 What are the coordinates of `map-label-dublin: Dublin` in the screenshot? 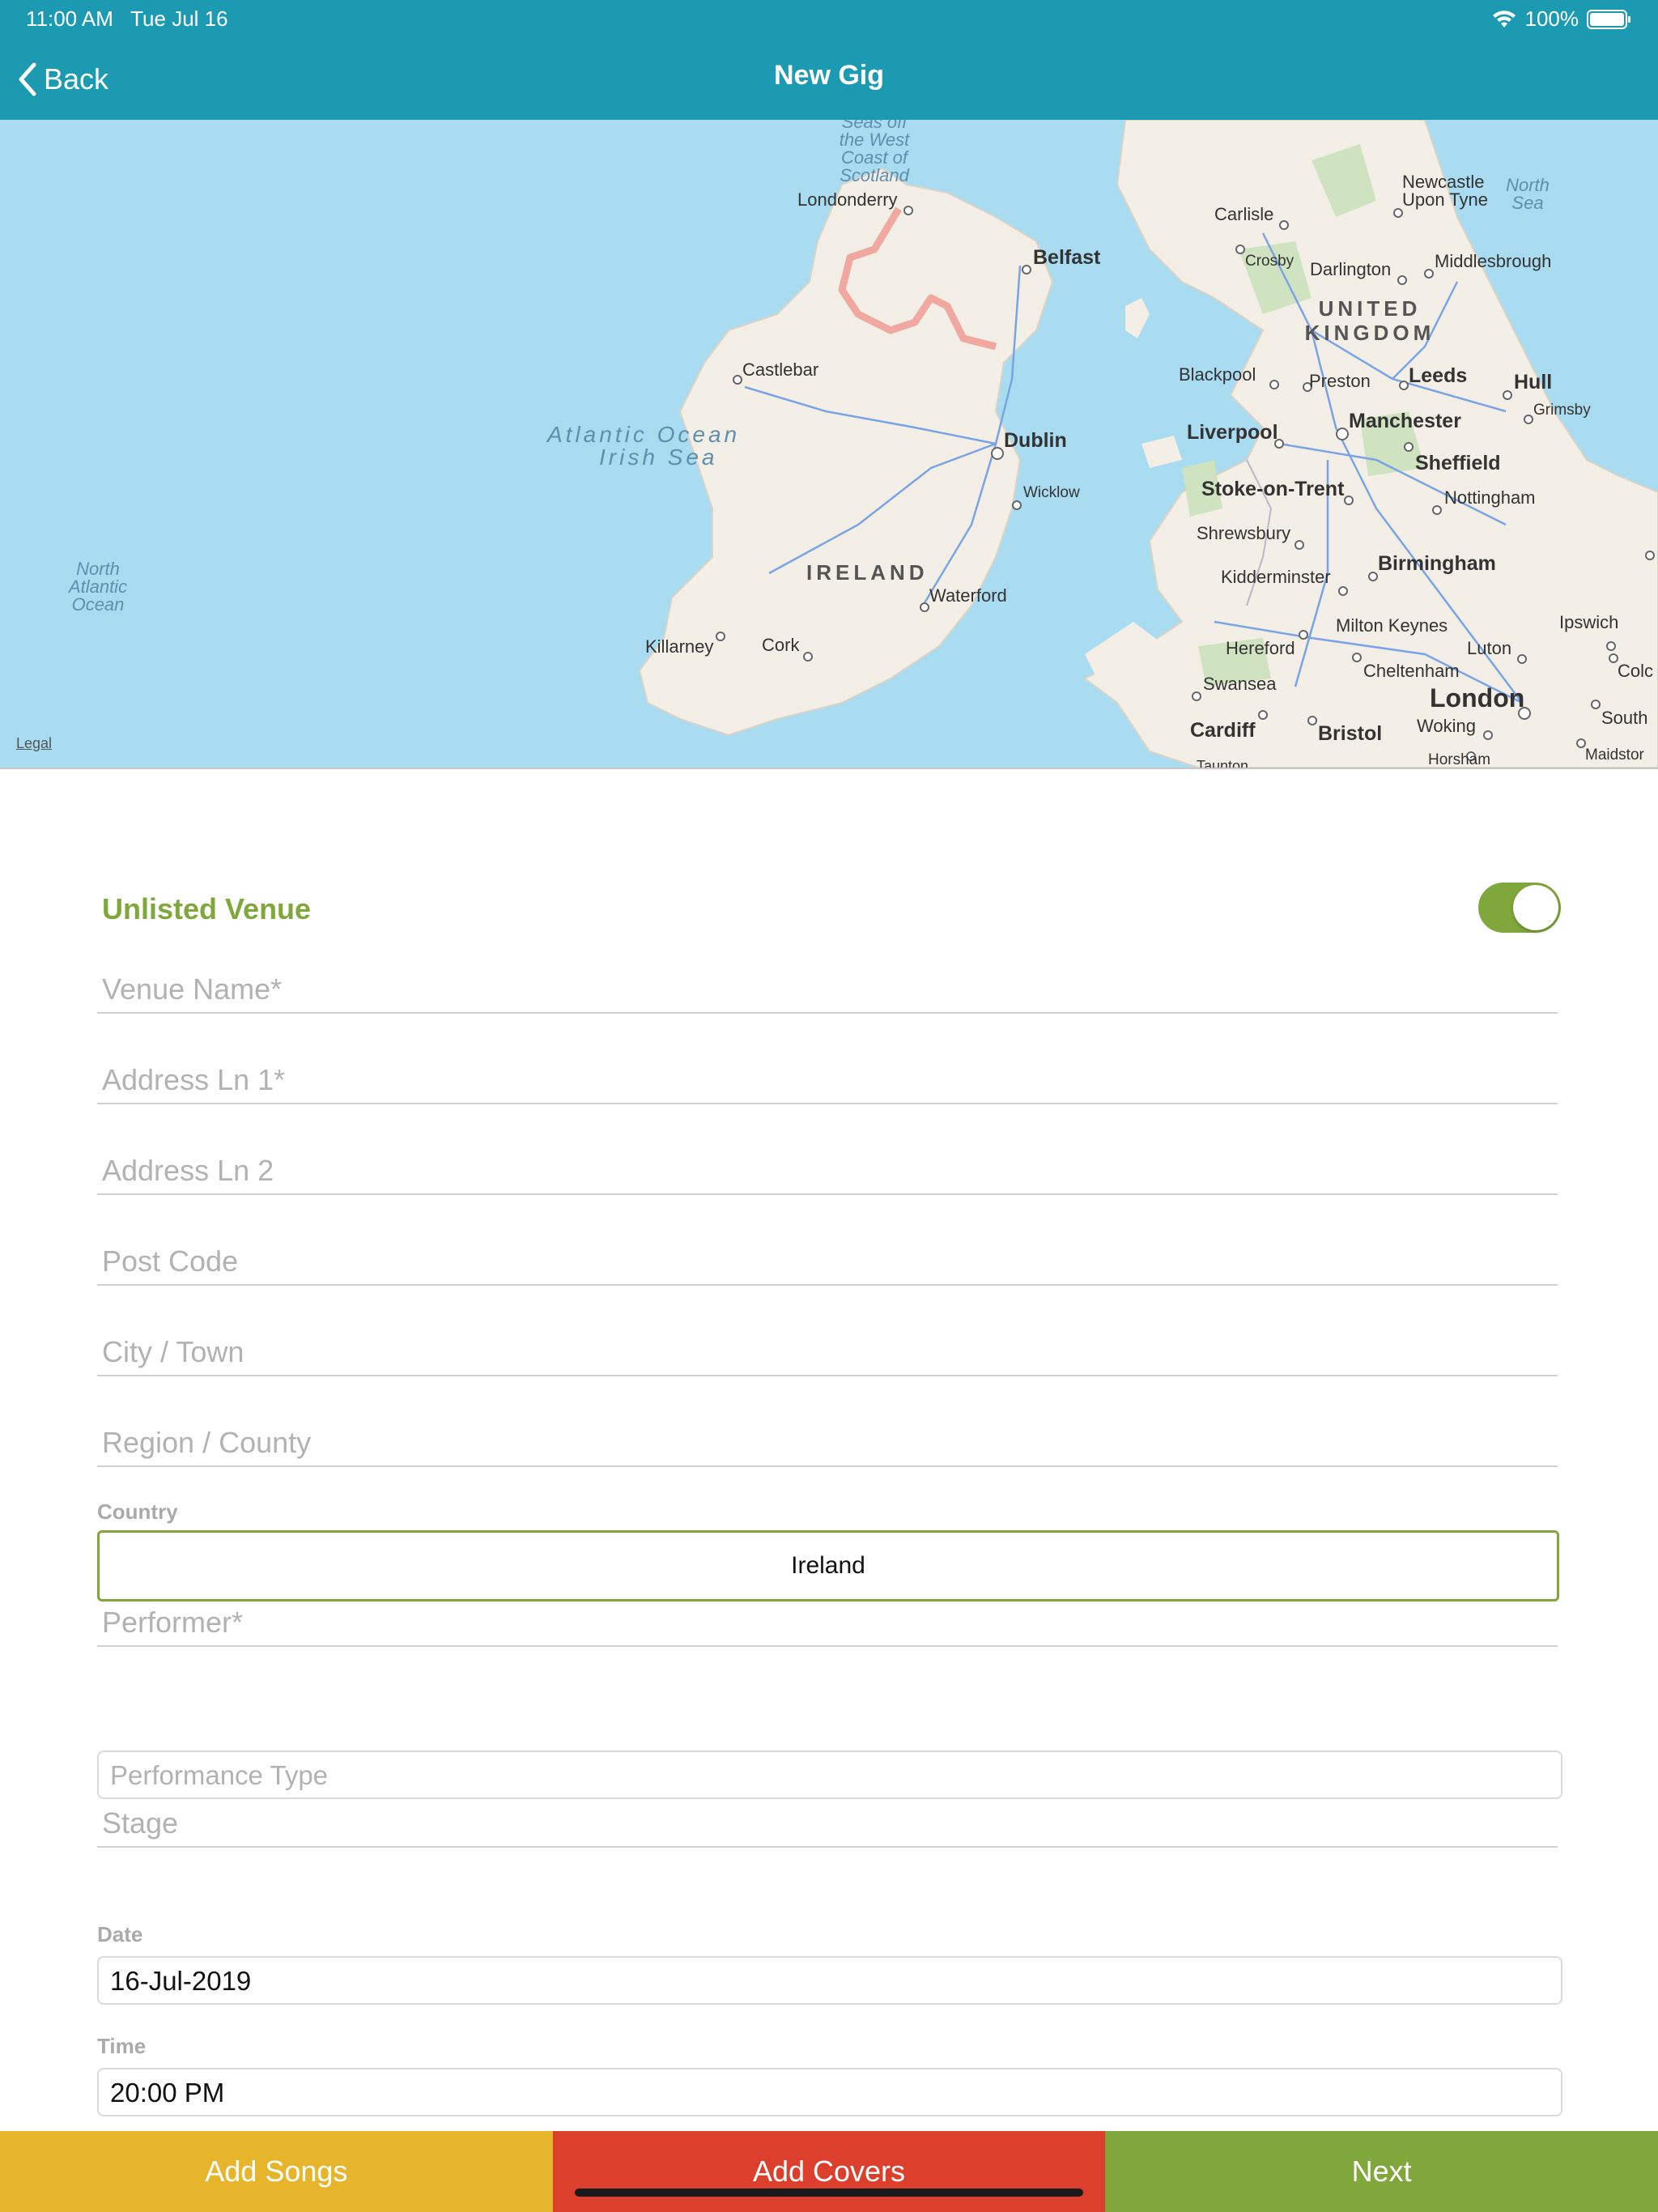 It's located at (1035, 441).